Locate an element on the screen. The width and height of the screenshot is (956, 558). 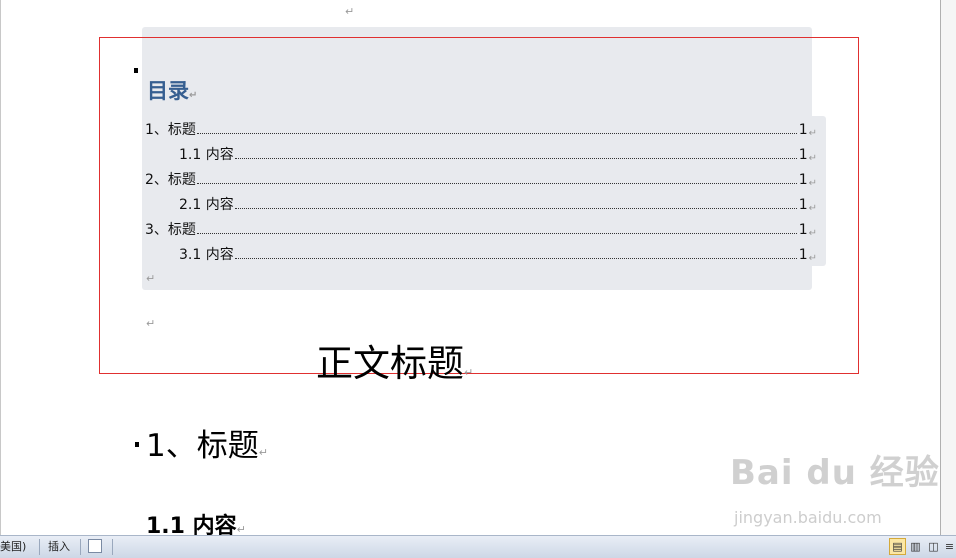
page-left-edge is located at coordinates (0, 267).